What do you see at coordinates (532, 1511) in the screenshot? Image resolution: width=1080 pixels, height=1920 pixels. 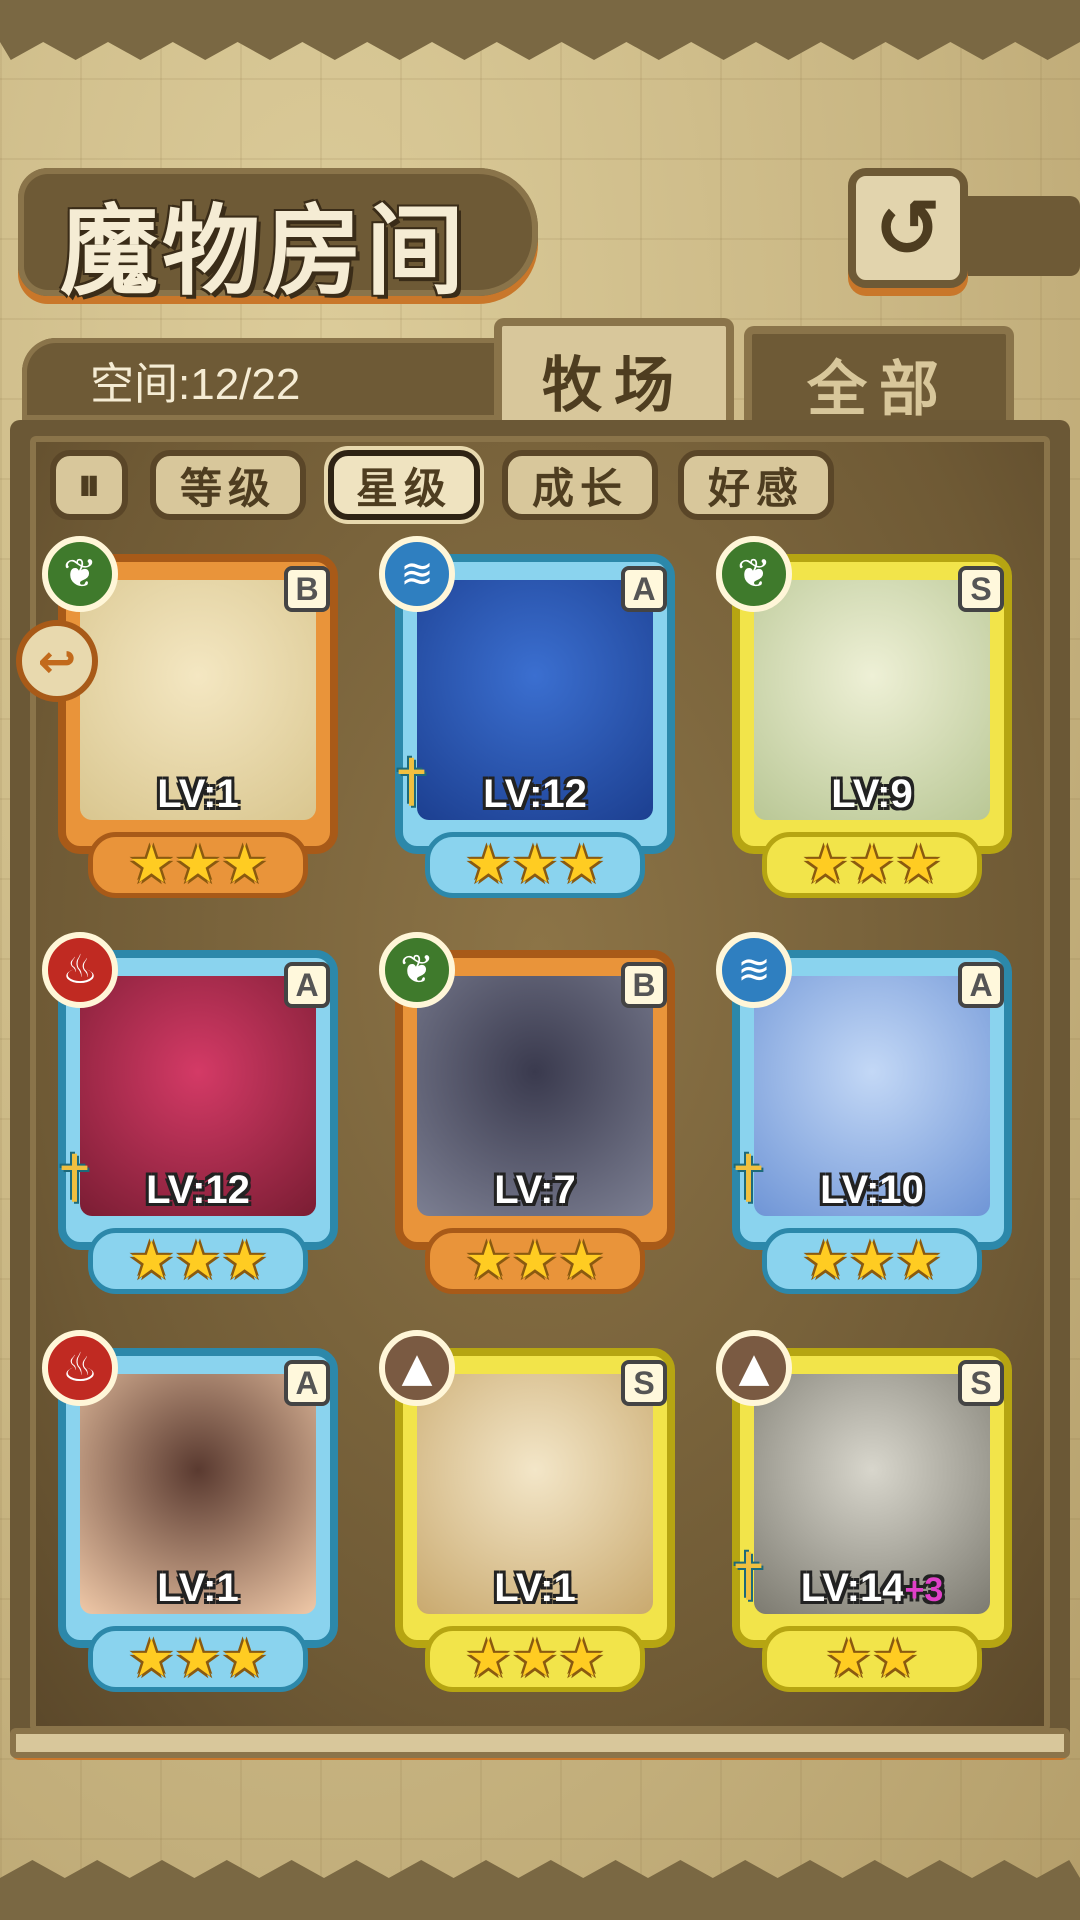 I see `monster-card: S ▲ LV:1 ★★★` at bounding box center [532, 1511].